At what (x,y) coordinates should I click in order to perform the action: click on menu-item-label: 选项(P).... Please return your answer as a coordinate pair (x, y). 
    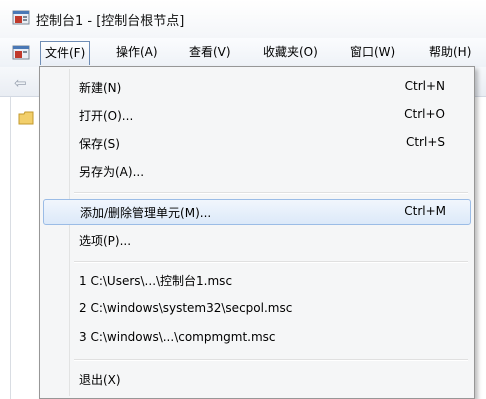
    Looking at the image, I should click on (105, 241).